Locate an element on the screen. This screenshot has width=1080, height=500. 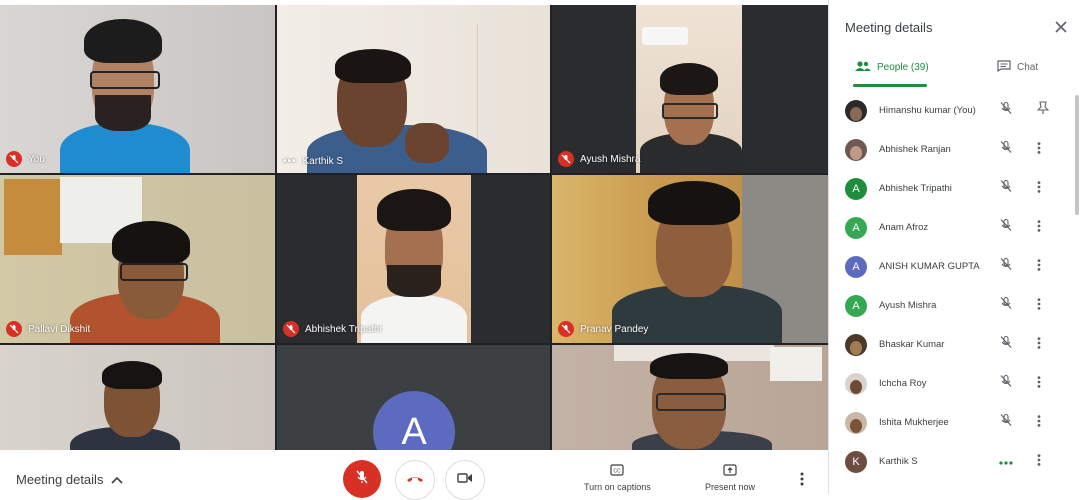
video-tile-ayush: Ayush Mishra is located at coordinates (690, 89).